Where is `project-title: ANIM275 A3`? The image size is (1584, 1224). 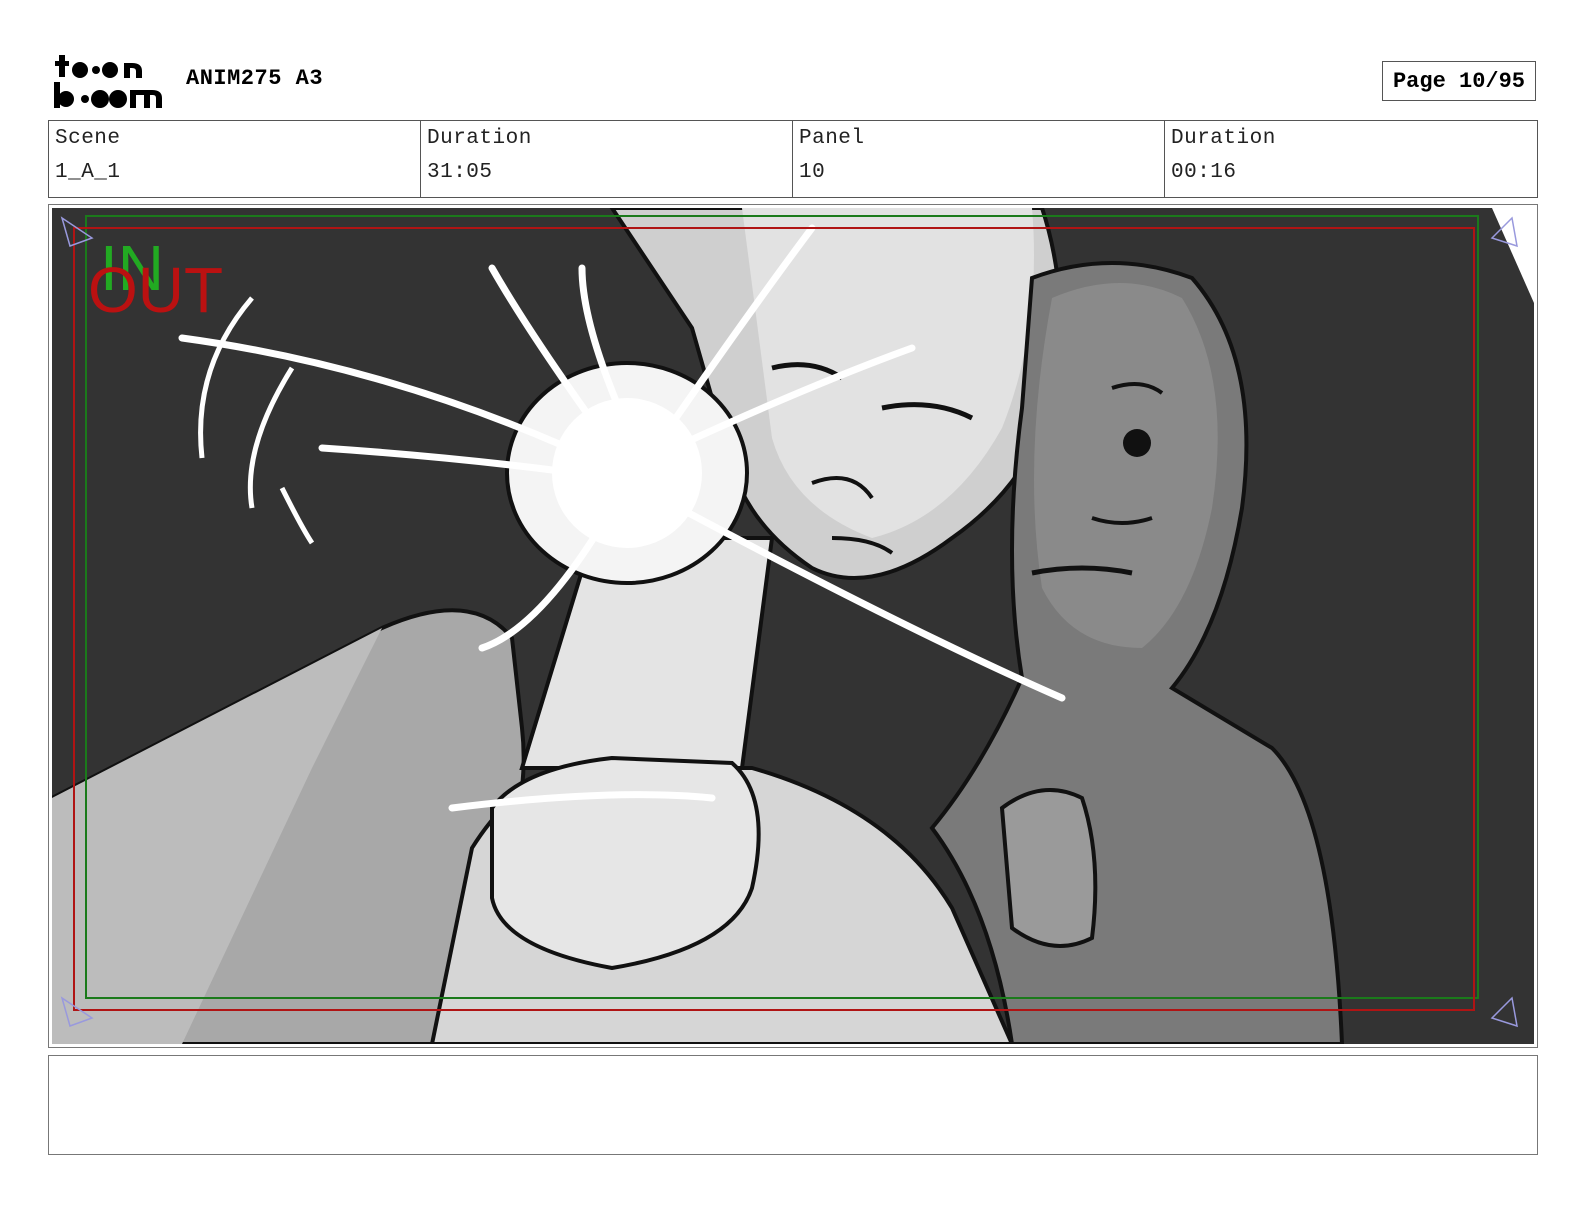 project-title: ANIM275 A3 is located at coordinates (255, 78).